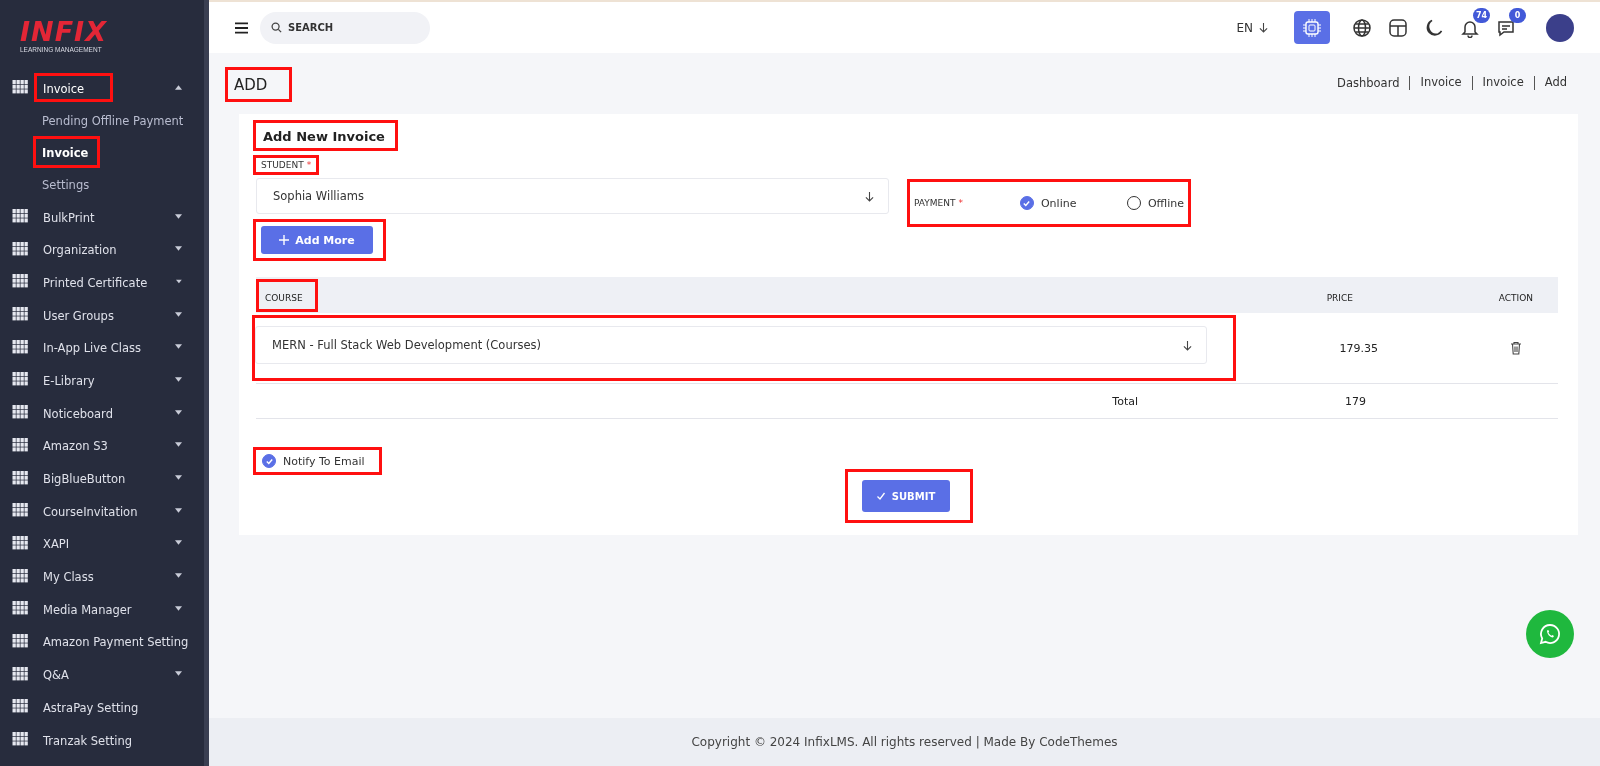 The height and width of the screenshot is (766, 1600). What do you see at coordinates (345, 27) in the screenshot?
I see `search-field: SEARCH` at bounding box center [345, 27].